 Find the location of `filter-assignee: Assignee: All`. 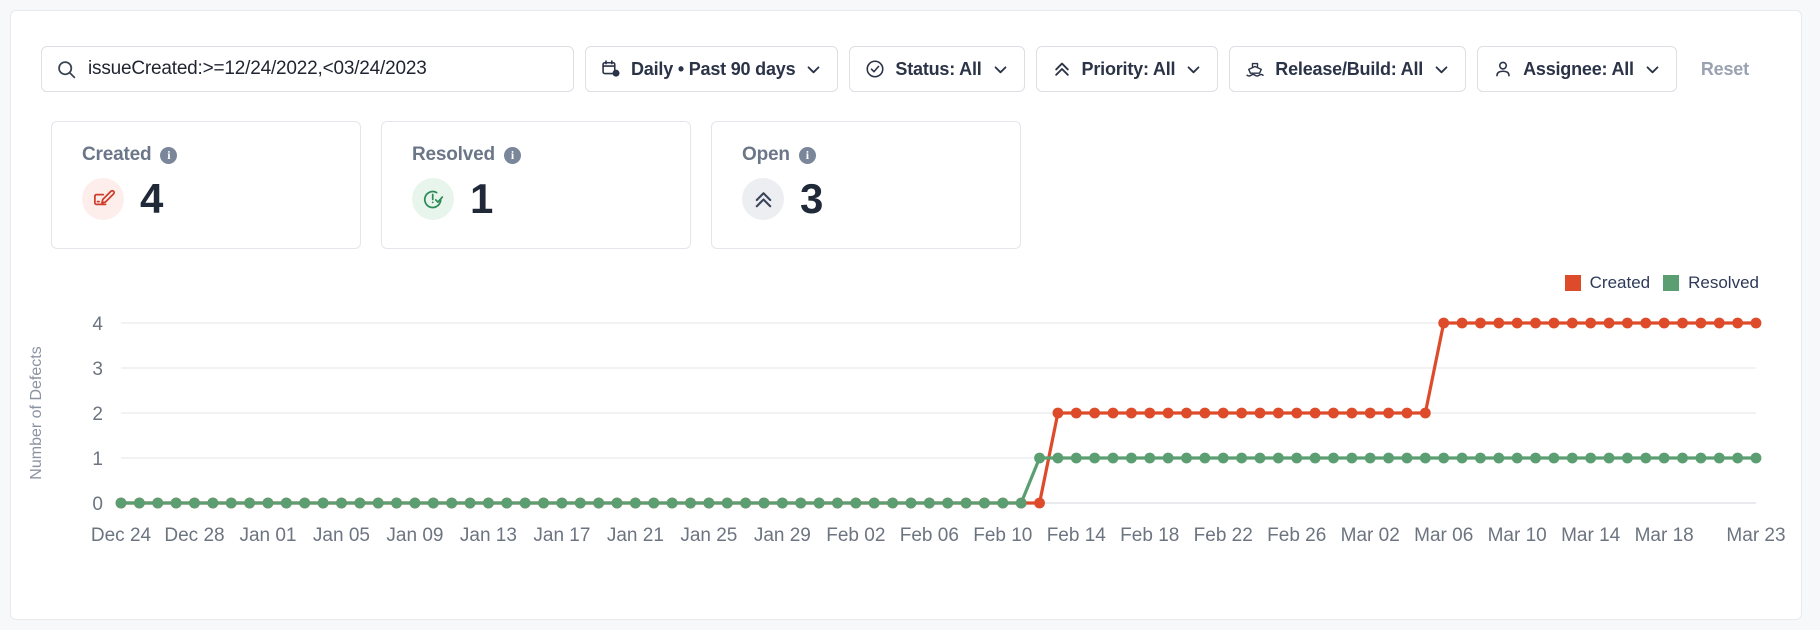

filter-assignee: Assignee: All is located at coordinates (1577, 69).